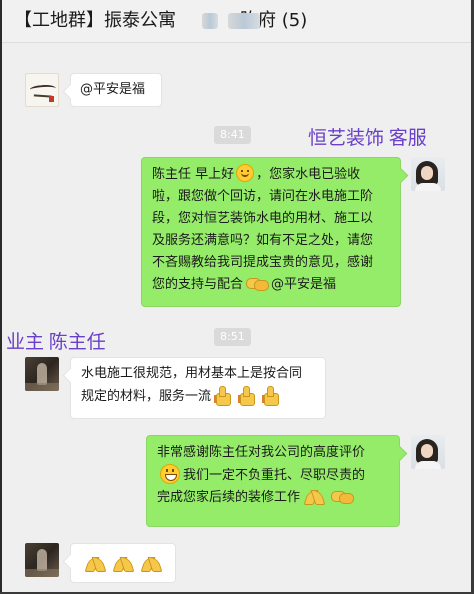 The height and width of the screenshot is (594, 474). I want to click on message-line, so click(123, 565).